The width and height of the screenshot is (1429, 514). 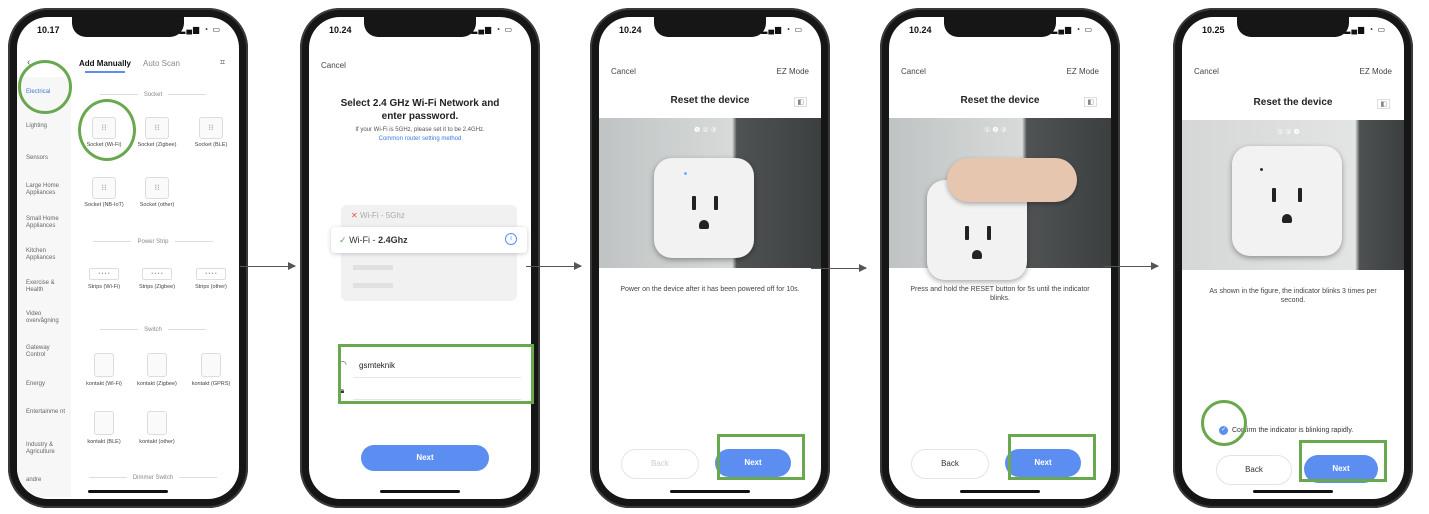 What do you see at coordinates (47, 449) in the screenshot?
I see `sidebar-item-industry: Industry & Agriculture` at bounding box center [47, 449].